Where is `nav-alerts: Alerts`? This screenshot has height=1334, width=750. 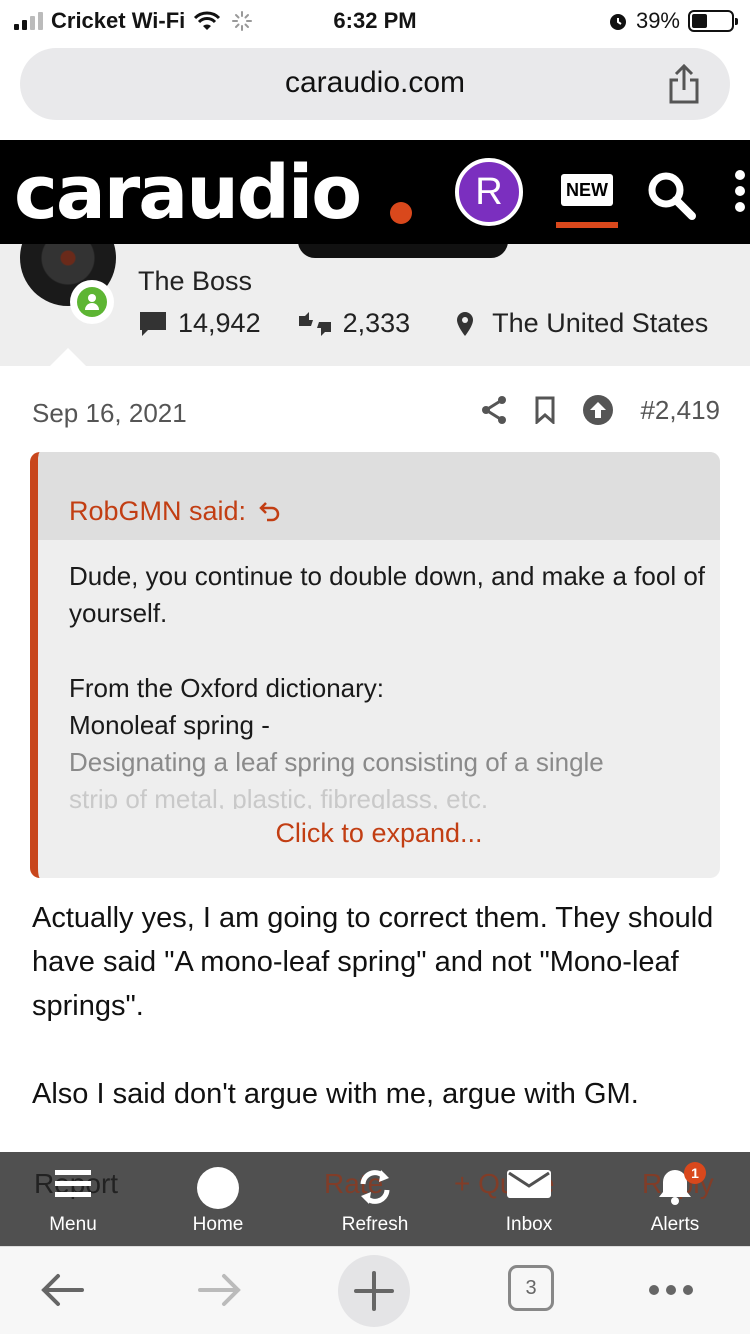 nav-alerts: Alerts is located at coordinates (675, 1199).